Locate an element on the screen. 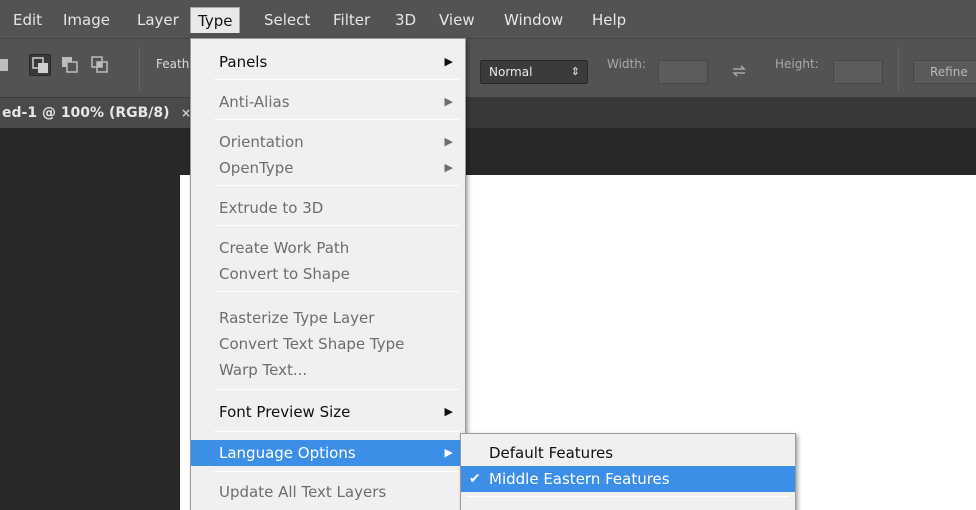 This screenshot has height=510, width=976. style-select: Normal ⇕ is located at coordinates (534, 72).